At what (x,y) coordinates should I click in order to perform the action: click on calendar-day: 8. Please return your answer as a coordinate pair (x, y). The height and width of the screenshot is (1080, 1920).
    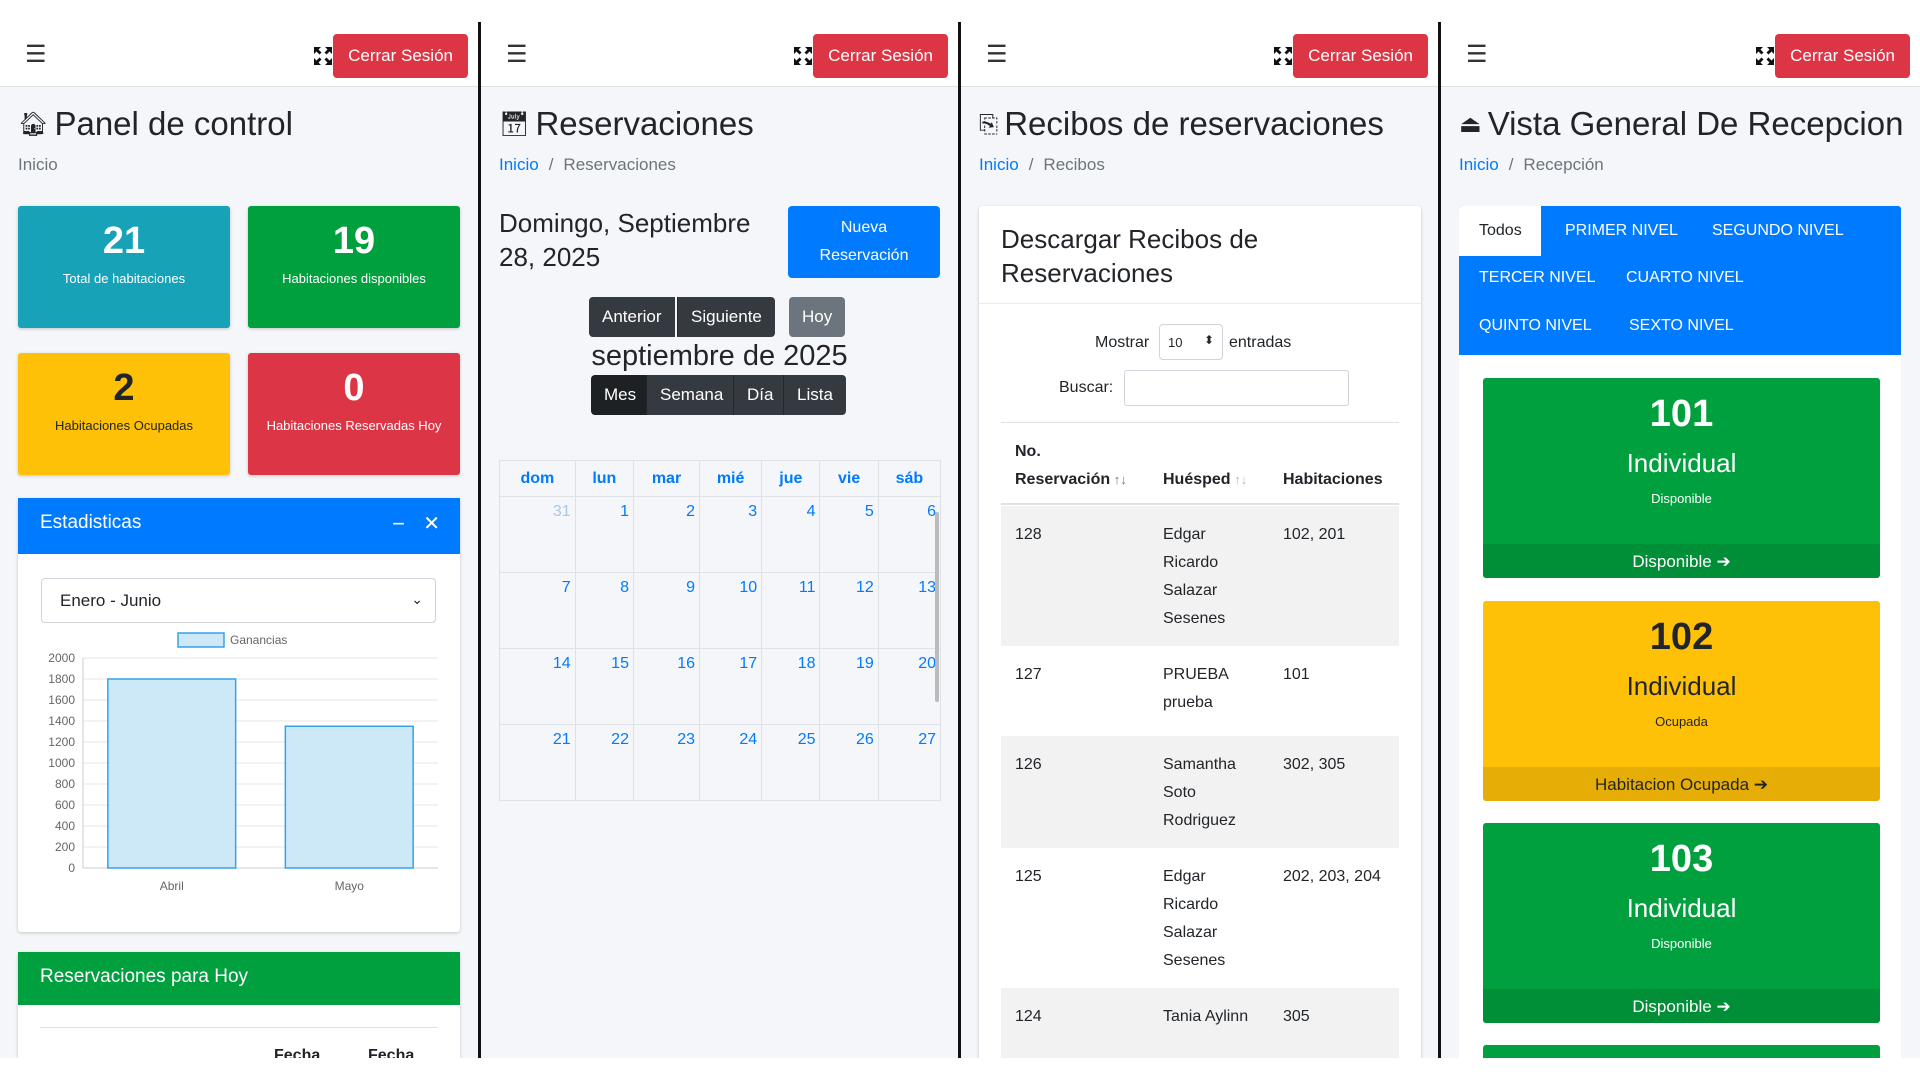
    Looking at the image, I should click on (604, 610).